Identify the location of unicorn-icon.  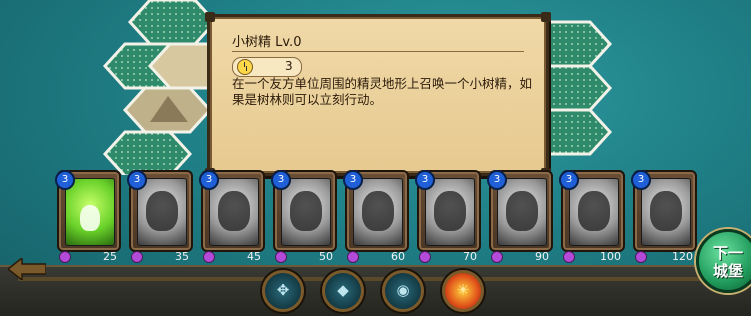
(594, 211).